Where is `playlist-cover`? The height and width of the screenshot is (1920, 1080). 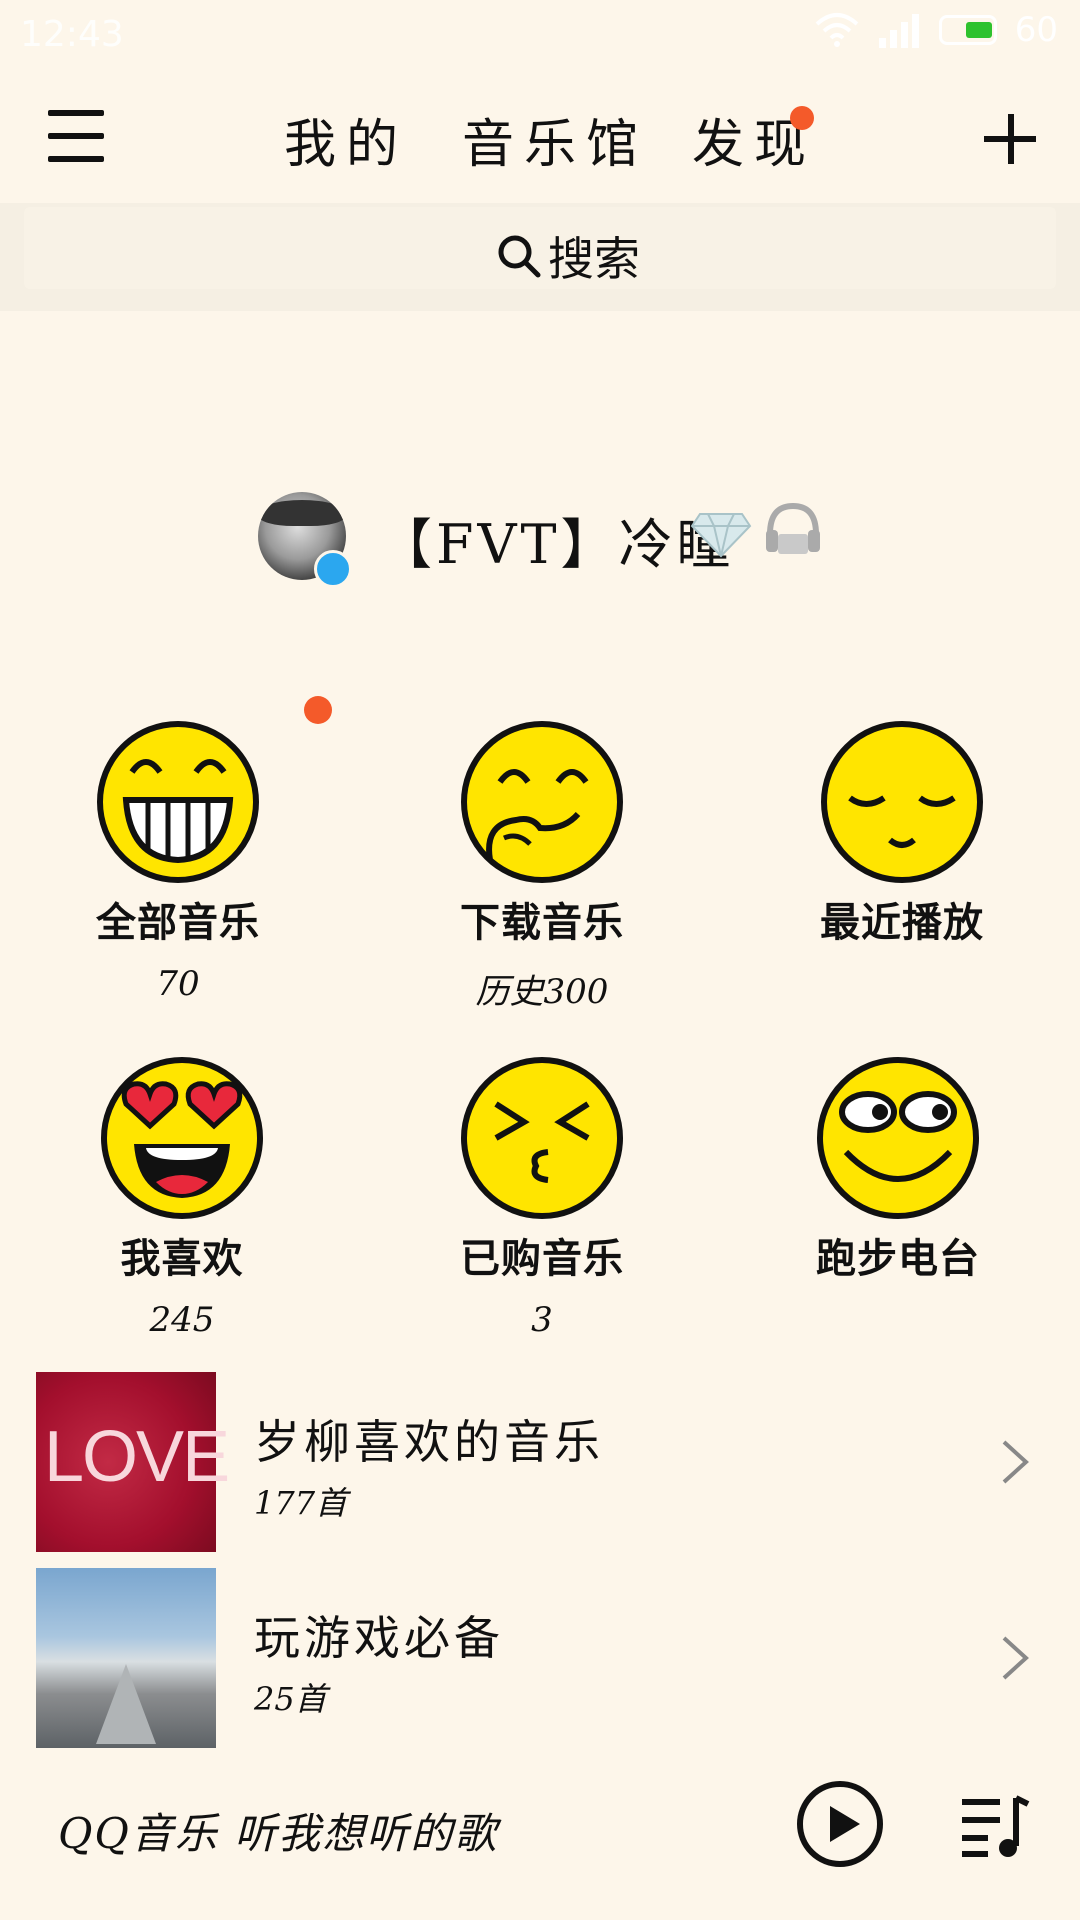 playlist-cover is located at coordinates (126, 1658).